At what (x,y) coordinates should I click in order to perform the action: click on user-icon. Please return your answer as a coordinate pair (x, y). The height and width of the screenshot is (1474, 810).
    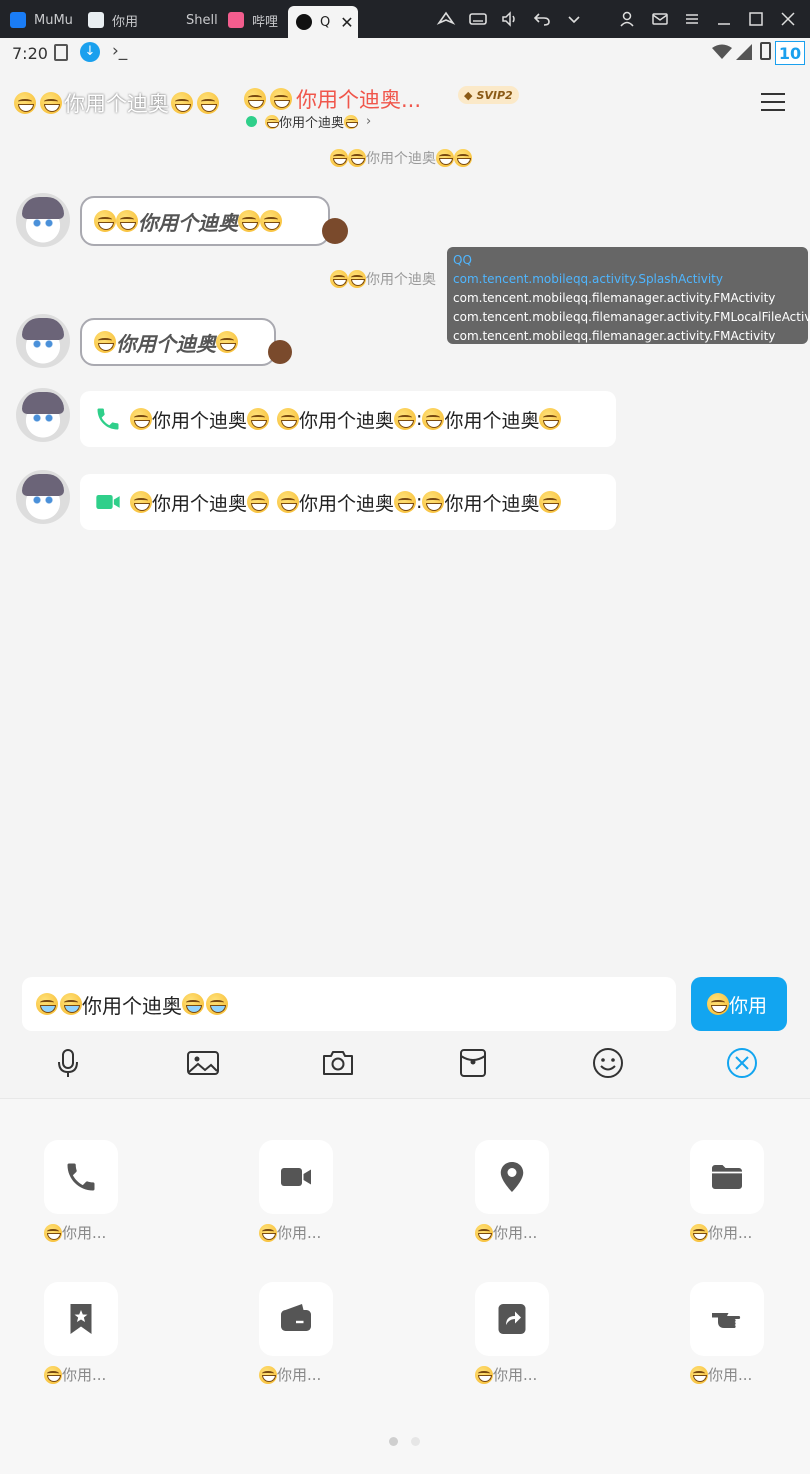
    Looking at the image, I should click on (628, 19).